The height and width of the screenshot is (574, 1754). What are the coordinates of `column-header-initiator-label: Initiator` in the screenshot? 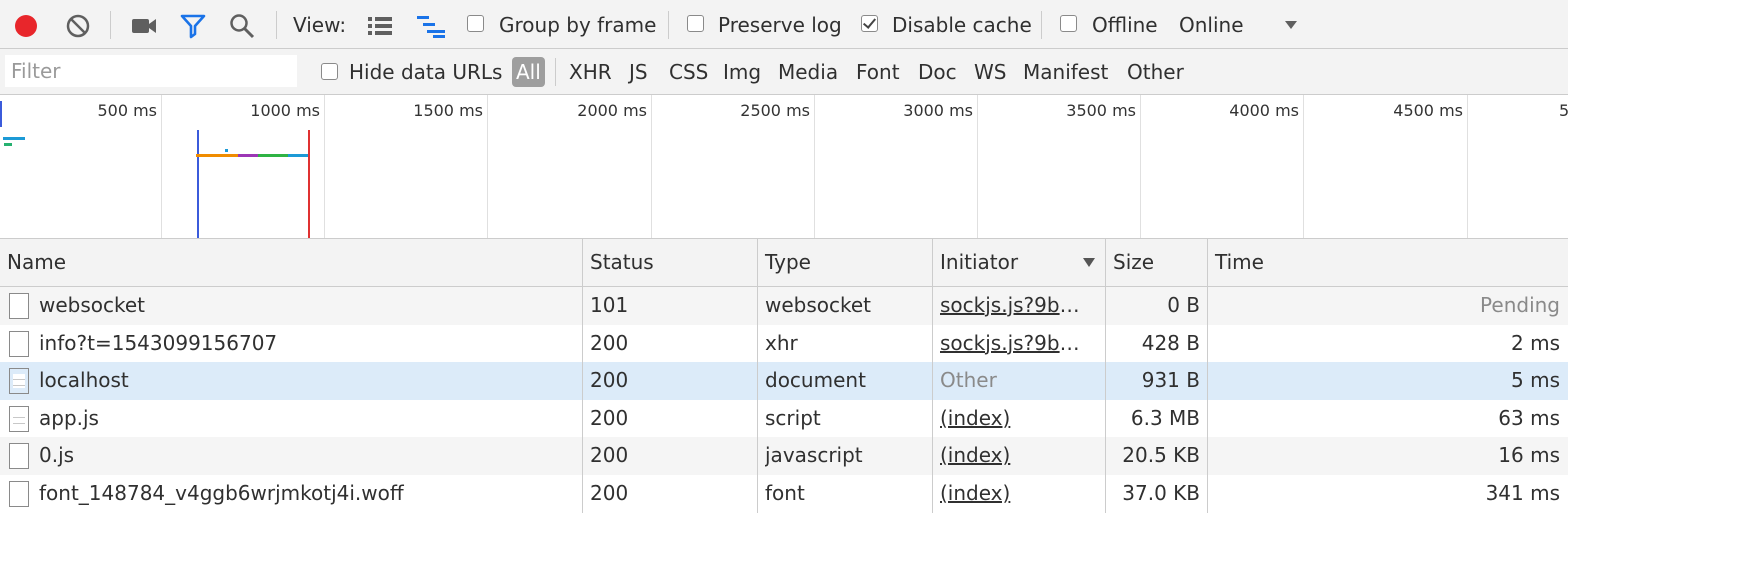 It's located at (979, 262).